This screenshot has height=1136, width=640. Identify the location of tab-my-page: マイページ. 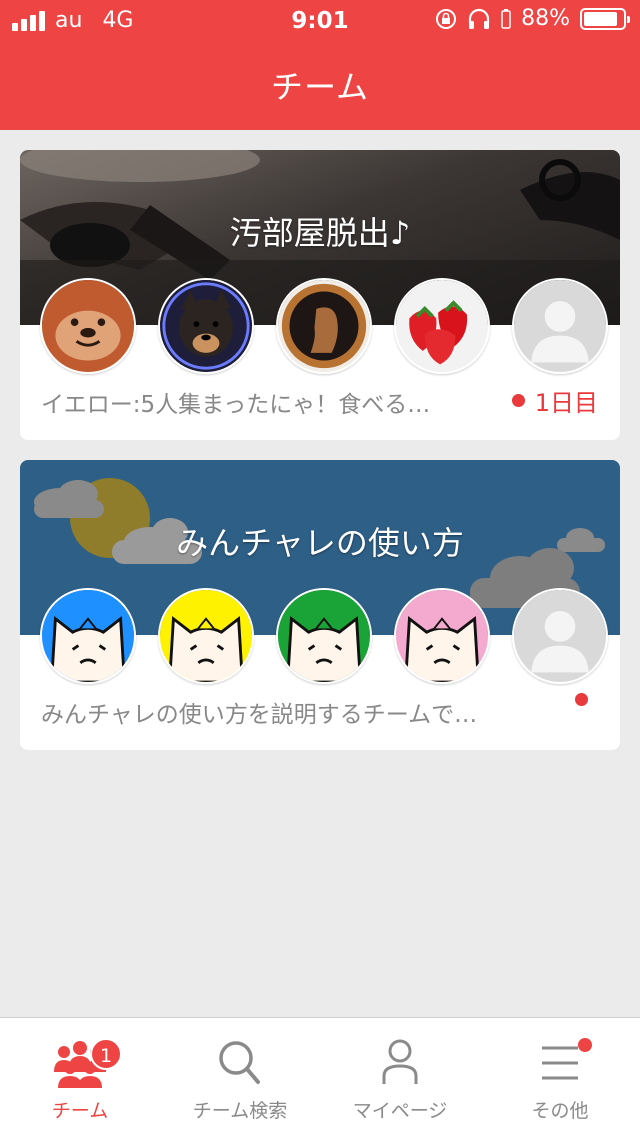
(400, 1077).